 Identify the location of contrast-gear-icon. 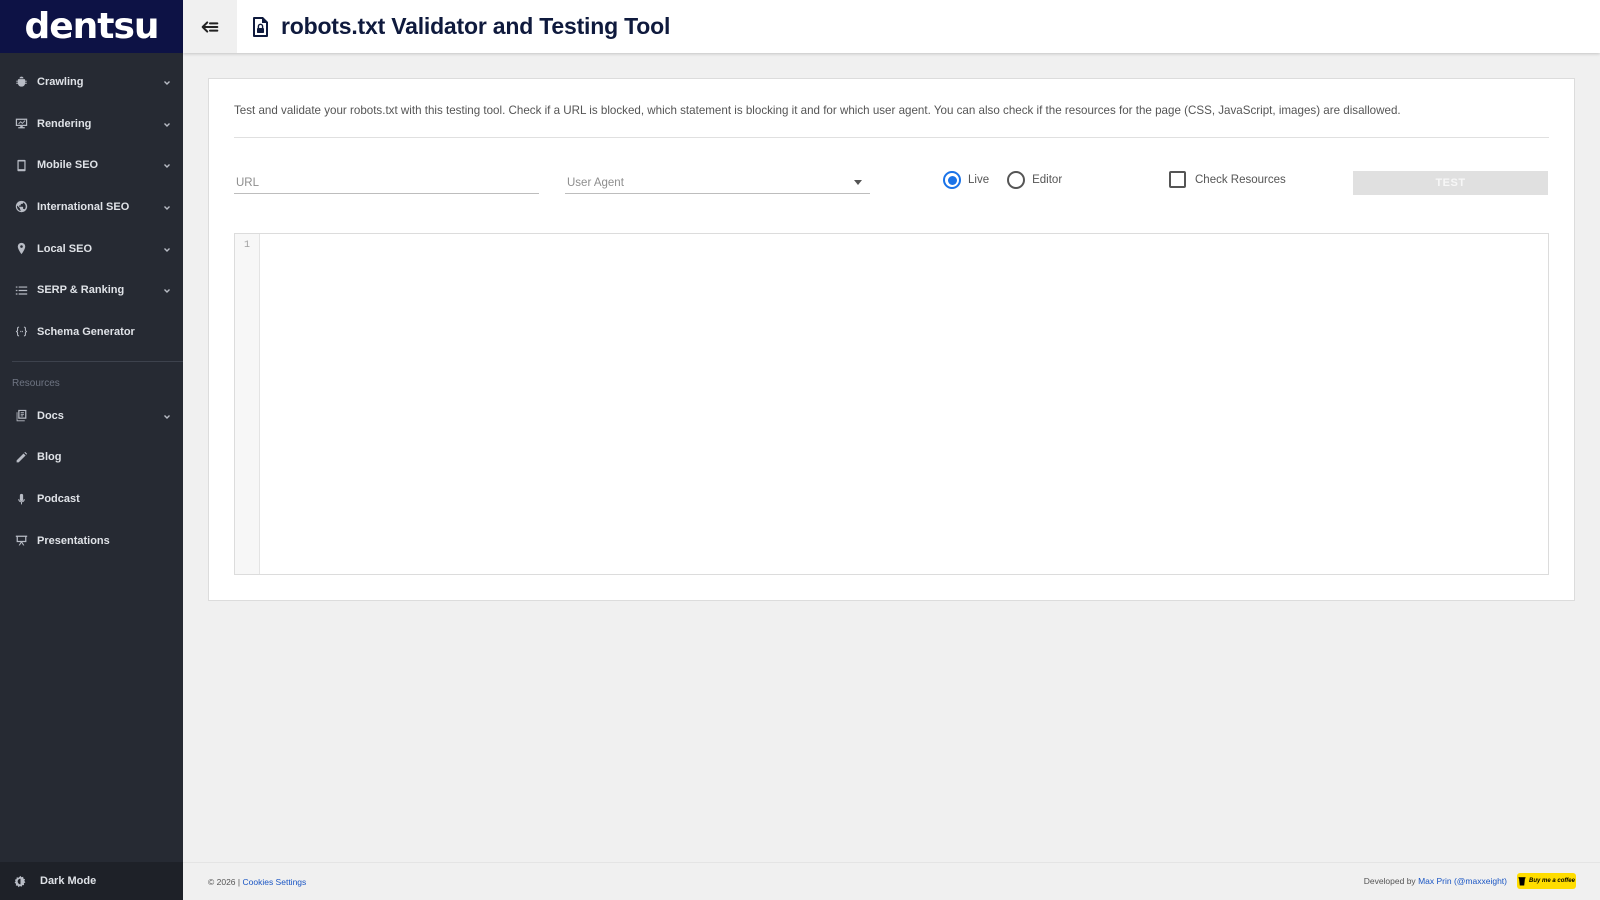
(21, 881).